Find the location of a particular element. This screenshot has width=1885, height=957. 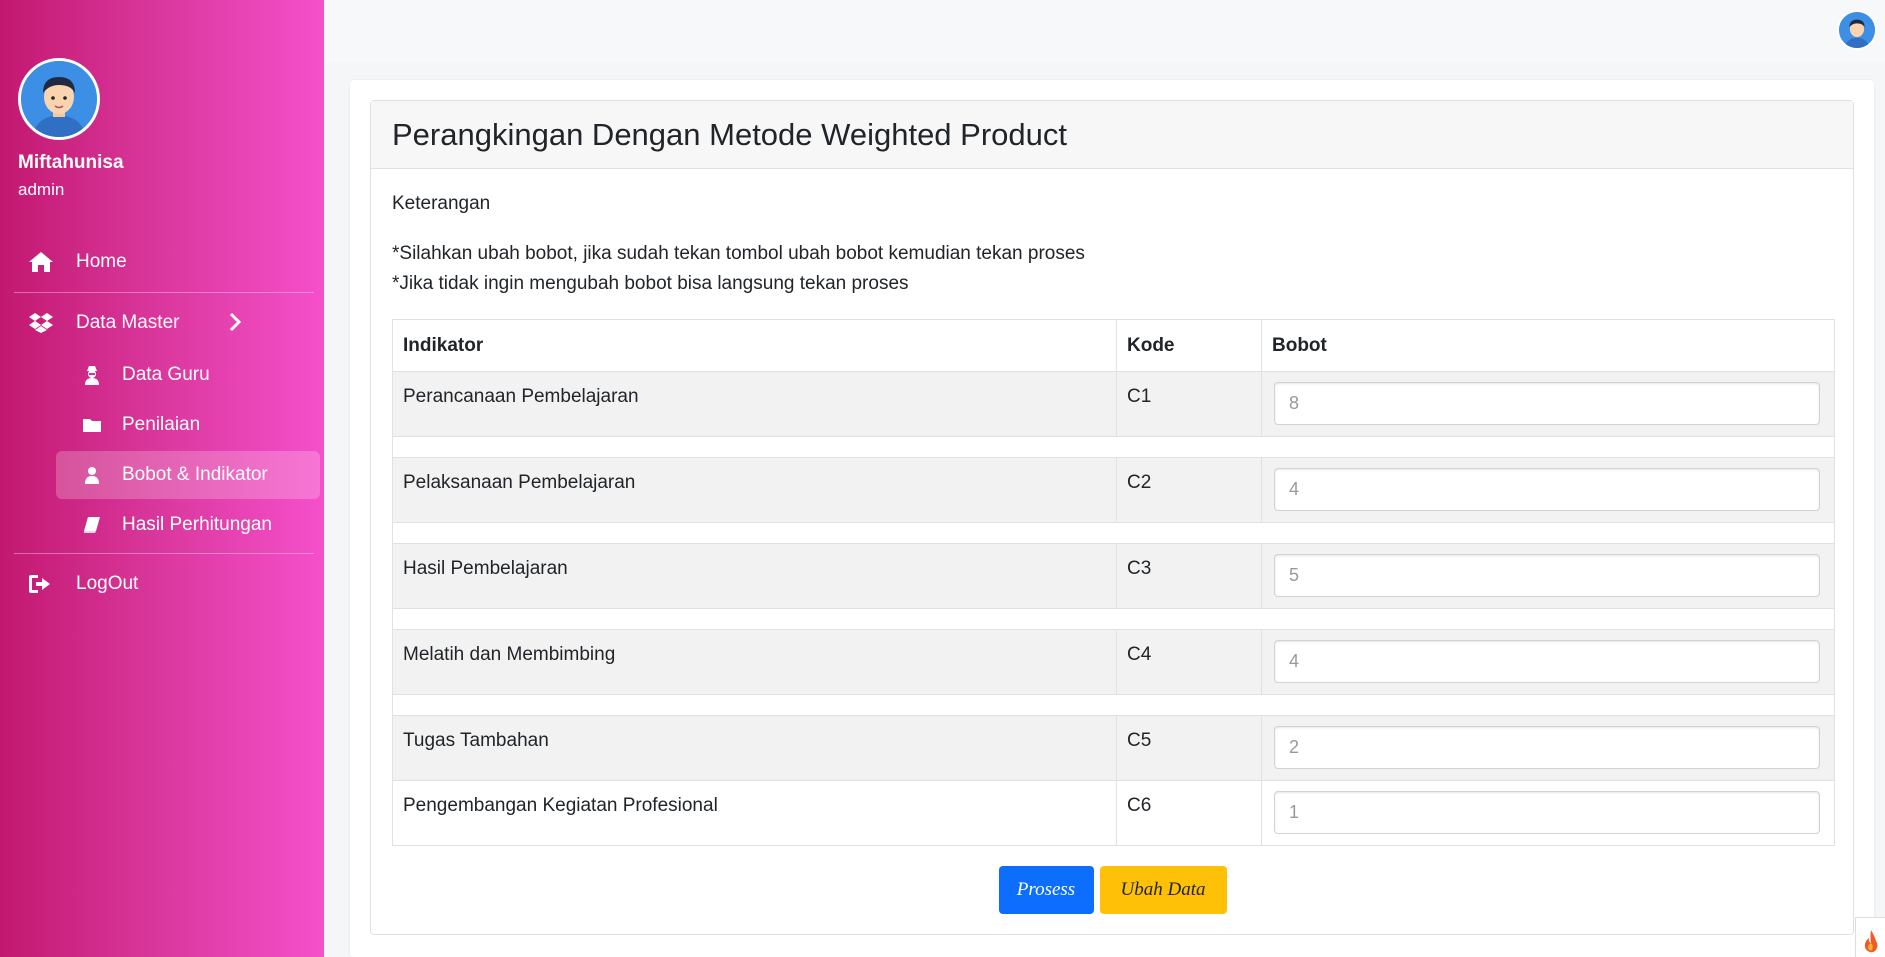

table-row: Melatih dan Membimbing C4 4 is located at coordinates (1113, 662).